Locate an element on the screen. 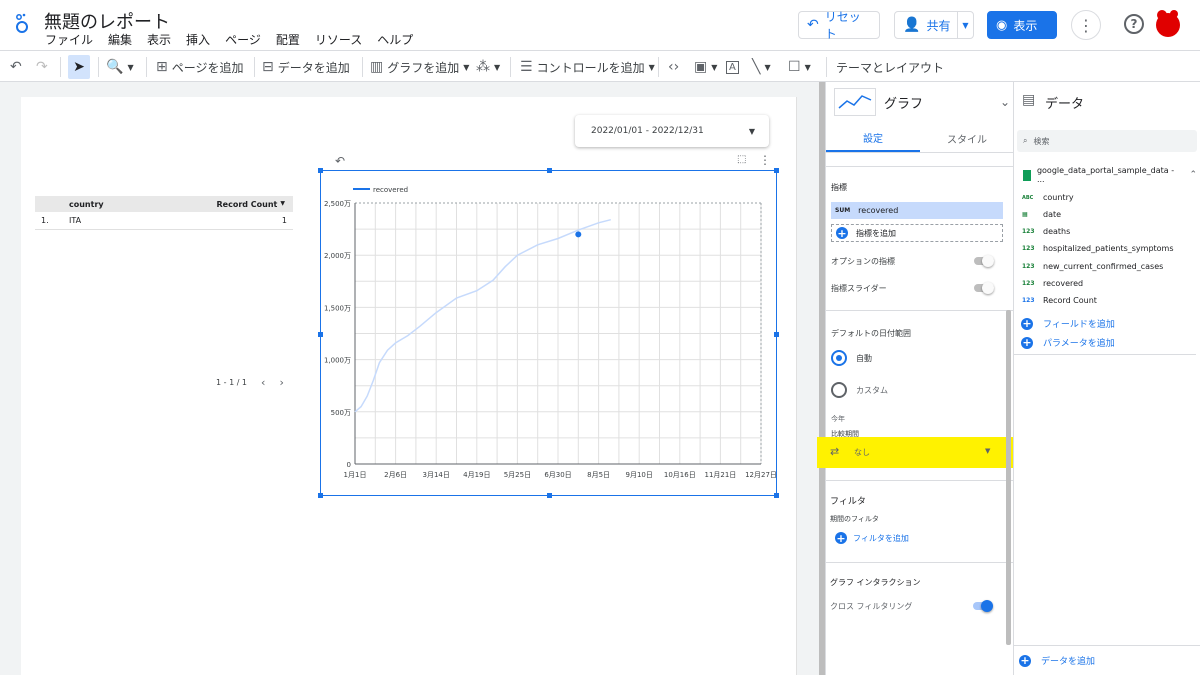 This screenshot has width=1200, height=675. x-tick-label: 3月14日 is located at coordinates (436, 475).